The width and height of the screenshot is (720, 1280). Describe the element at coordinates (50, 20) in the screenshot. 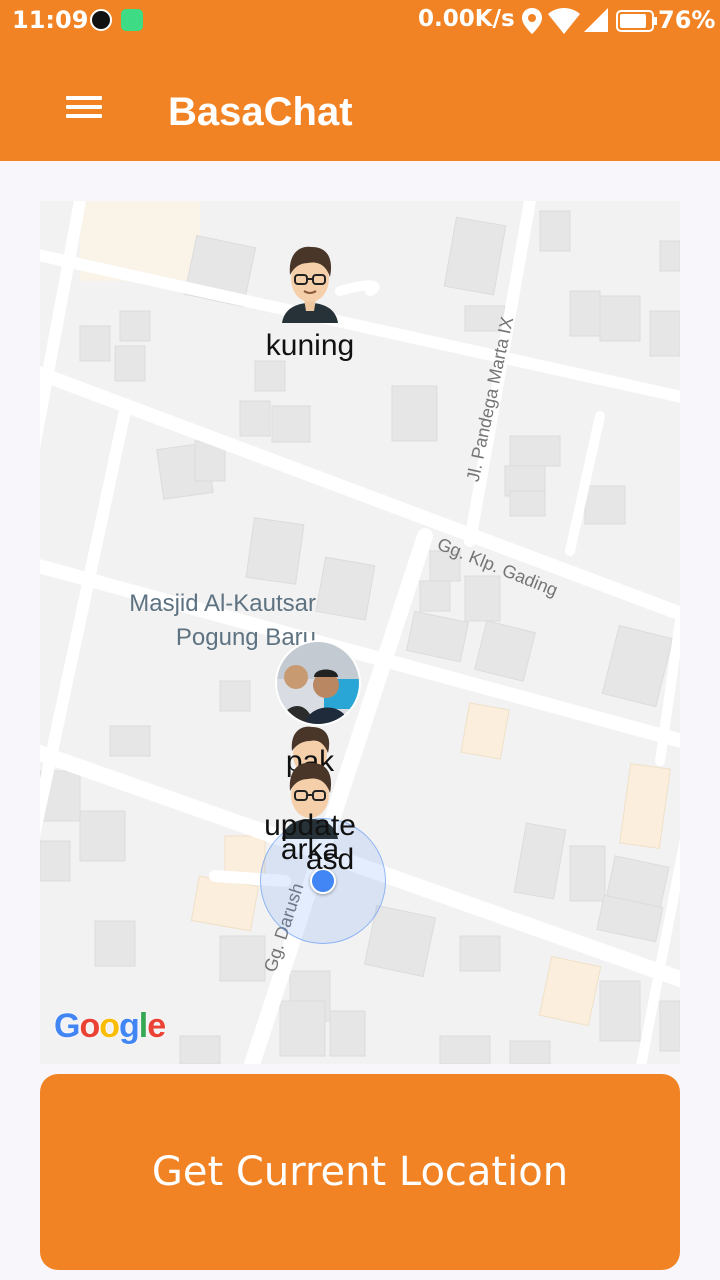

I see `status-time: 11:09` at that location.